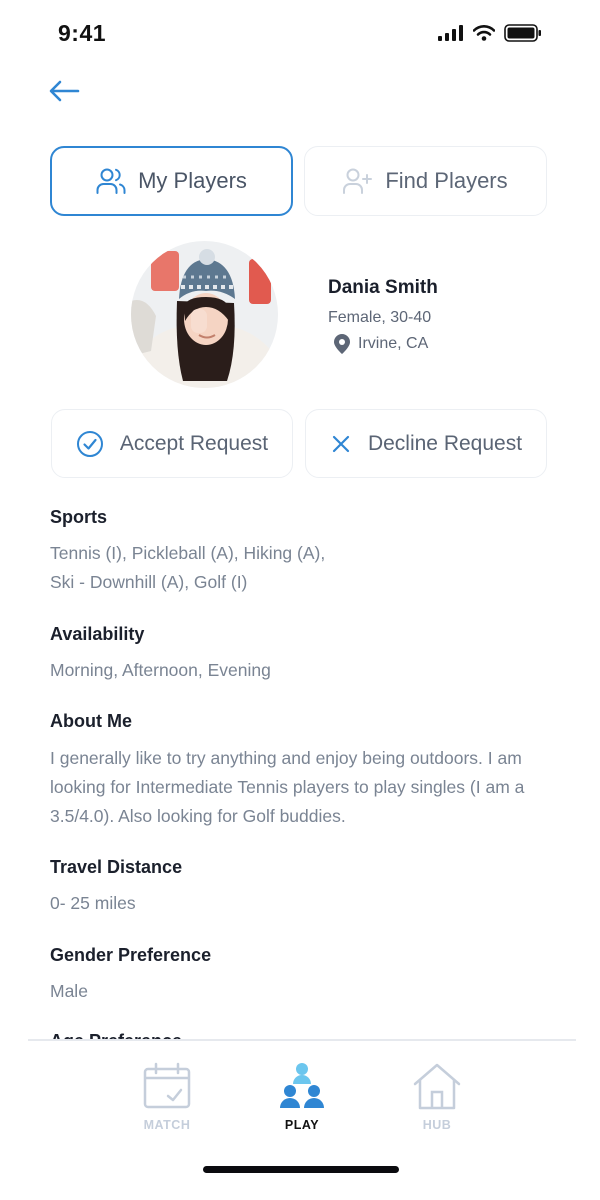  Describe the element at coordinates (116, 867) in the screenshot. I see `travel-distance-heading: Travel Distance` at that location.